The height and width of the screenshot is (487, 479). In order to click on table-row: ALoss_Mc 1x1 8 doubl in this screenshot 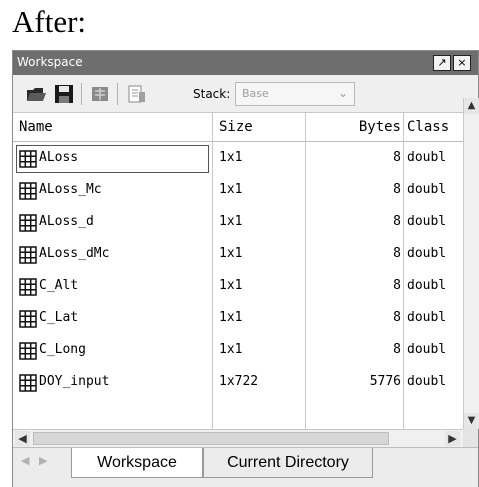, I will do `click(238, 191)`.